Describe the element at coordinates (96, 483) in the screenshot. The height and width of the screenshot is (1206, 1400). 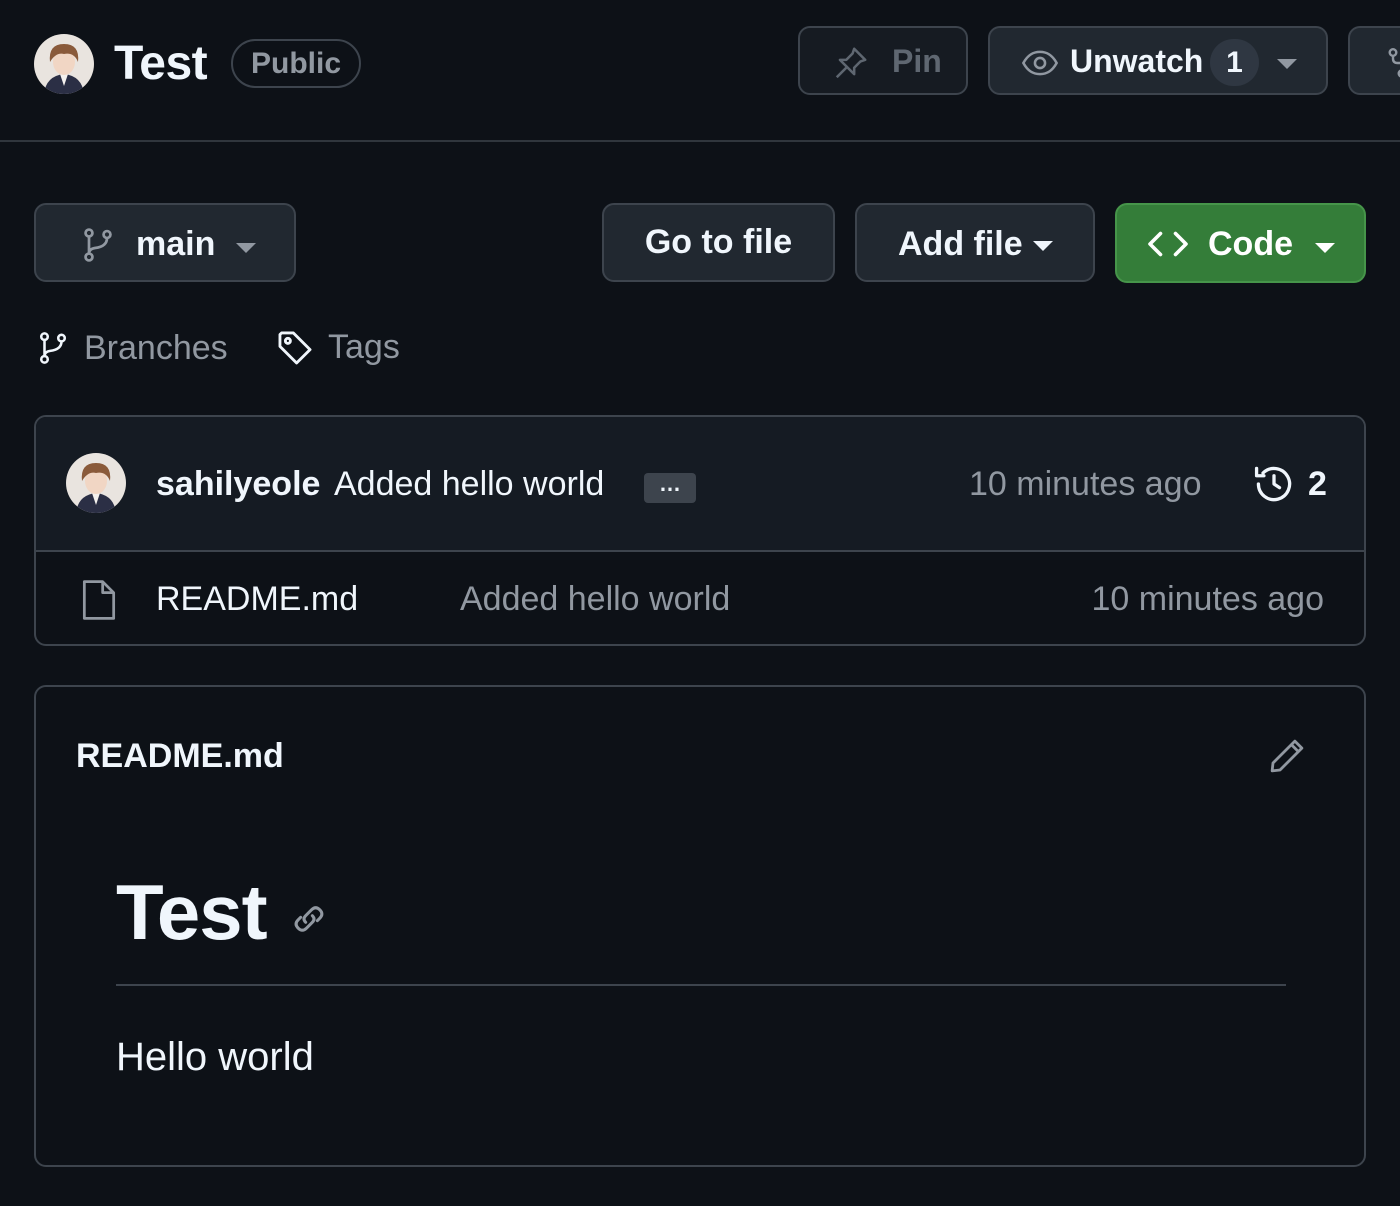
I see `commit-author-avatar` at that location.